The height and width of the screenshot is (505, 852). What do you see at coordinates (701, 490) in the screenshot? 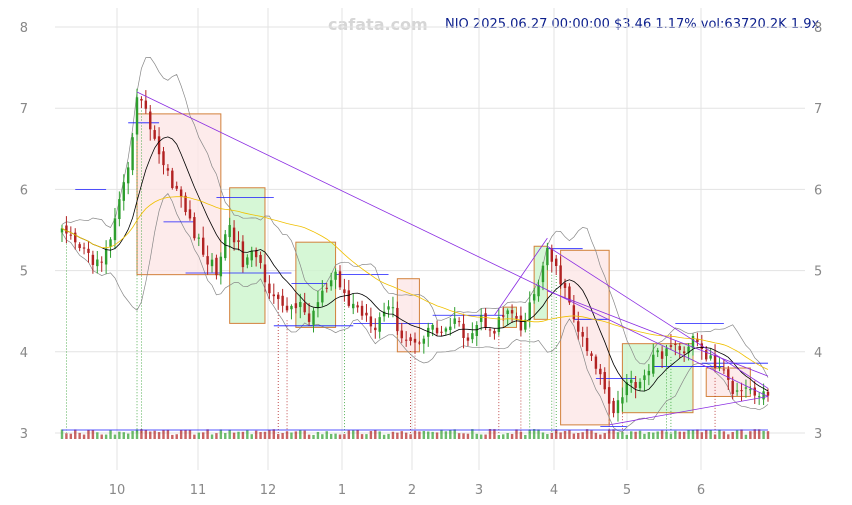
I see `x-tick: 6` at bounding box center [701, 490].